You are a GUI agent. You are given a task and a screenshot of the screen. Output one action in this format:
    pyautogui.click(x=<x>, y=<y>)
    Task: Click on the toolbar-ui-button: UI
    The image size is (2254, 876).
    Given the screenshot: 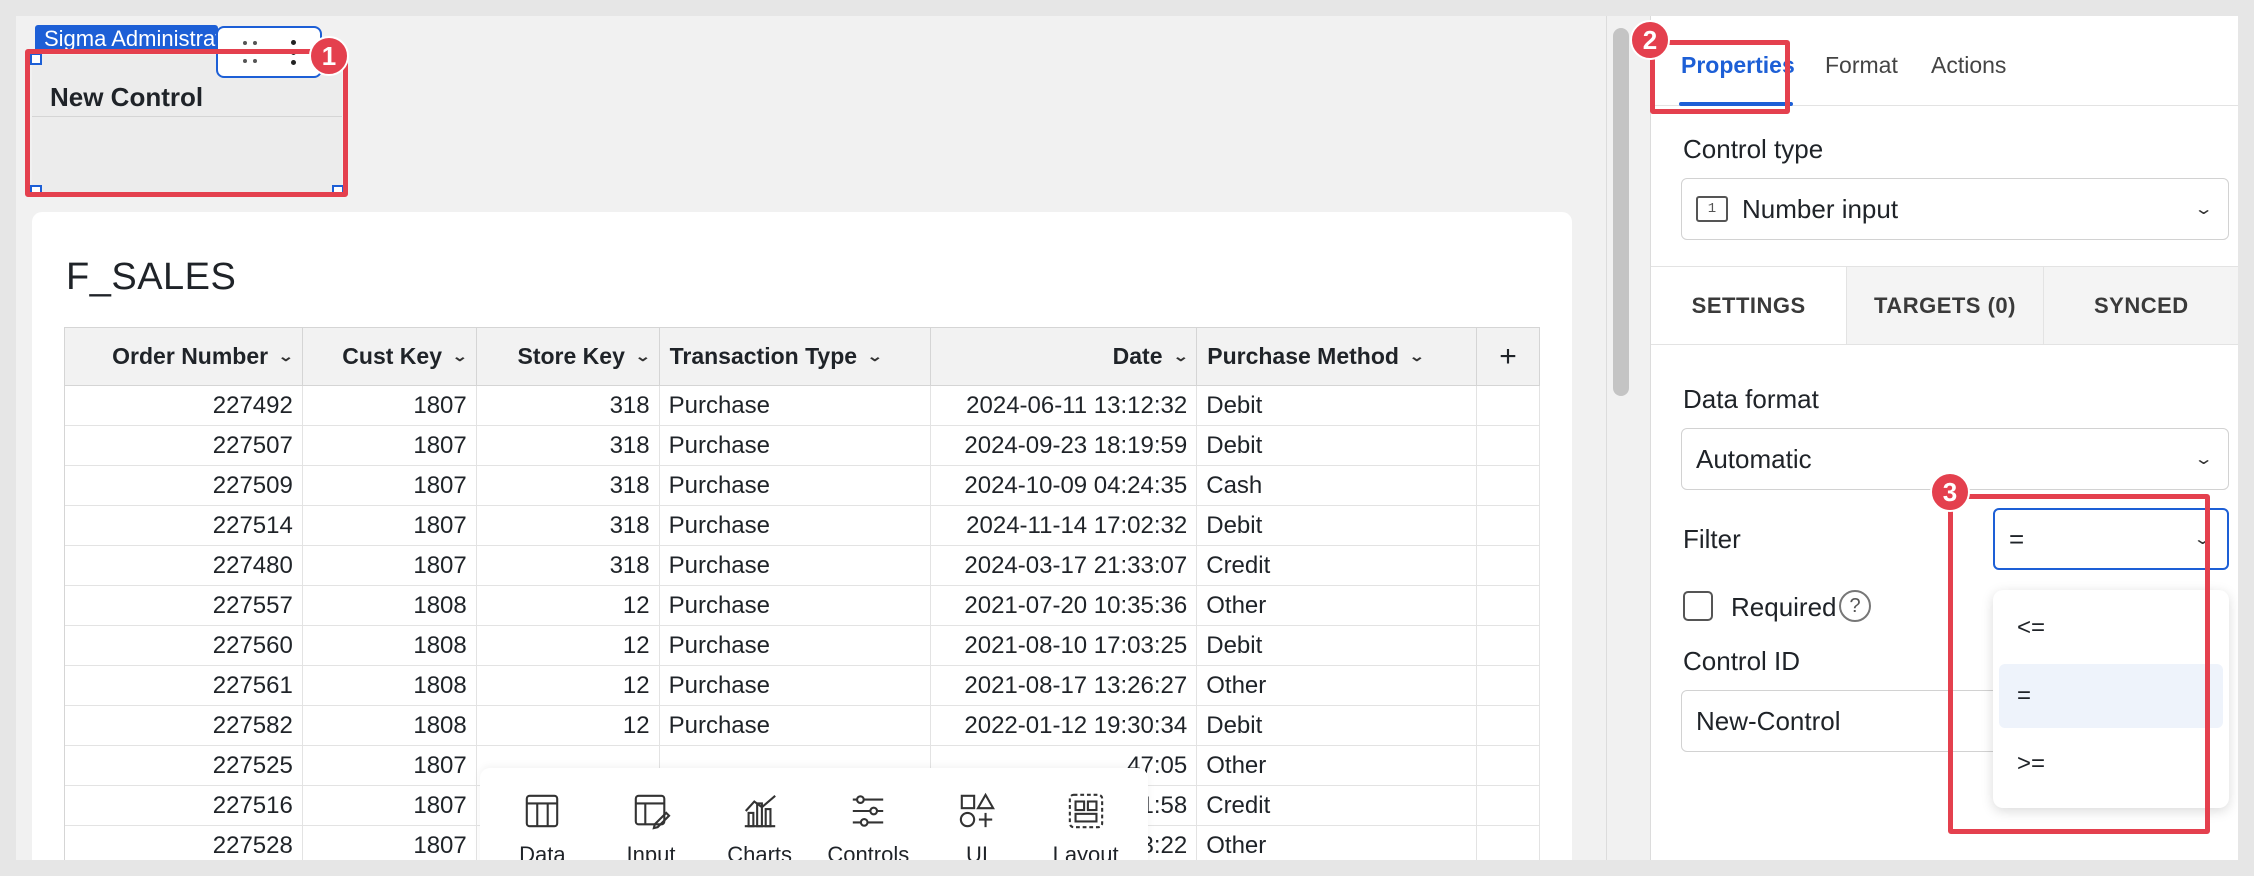 What is the action you would take?
    pyautogui.click(x=977, y=814)
    